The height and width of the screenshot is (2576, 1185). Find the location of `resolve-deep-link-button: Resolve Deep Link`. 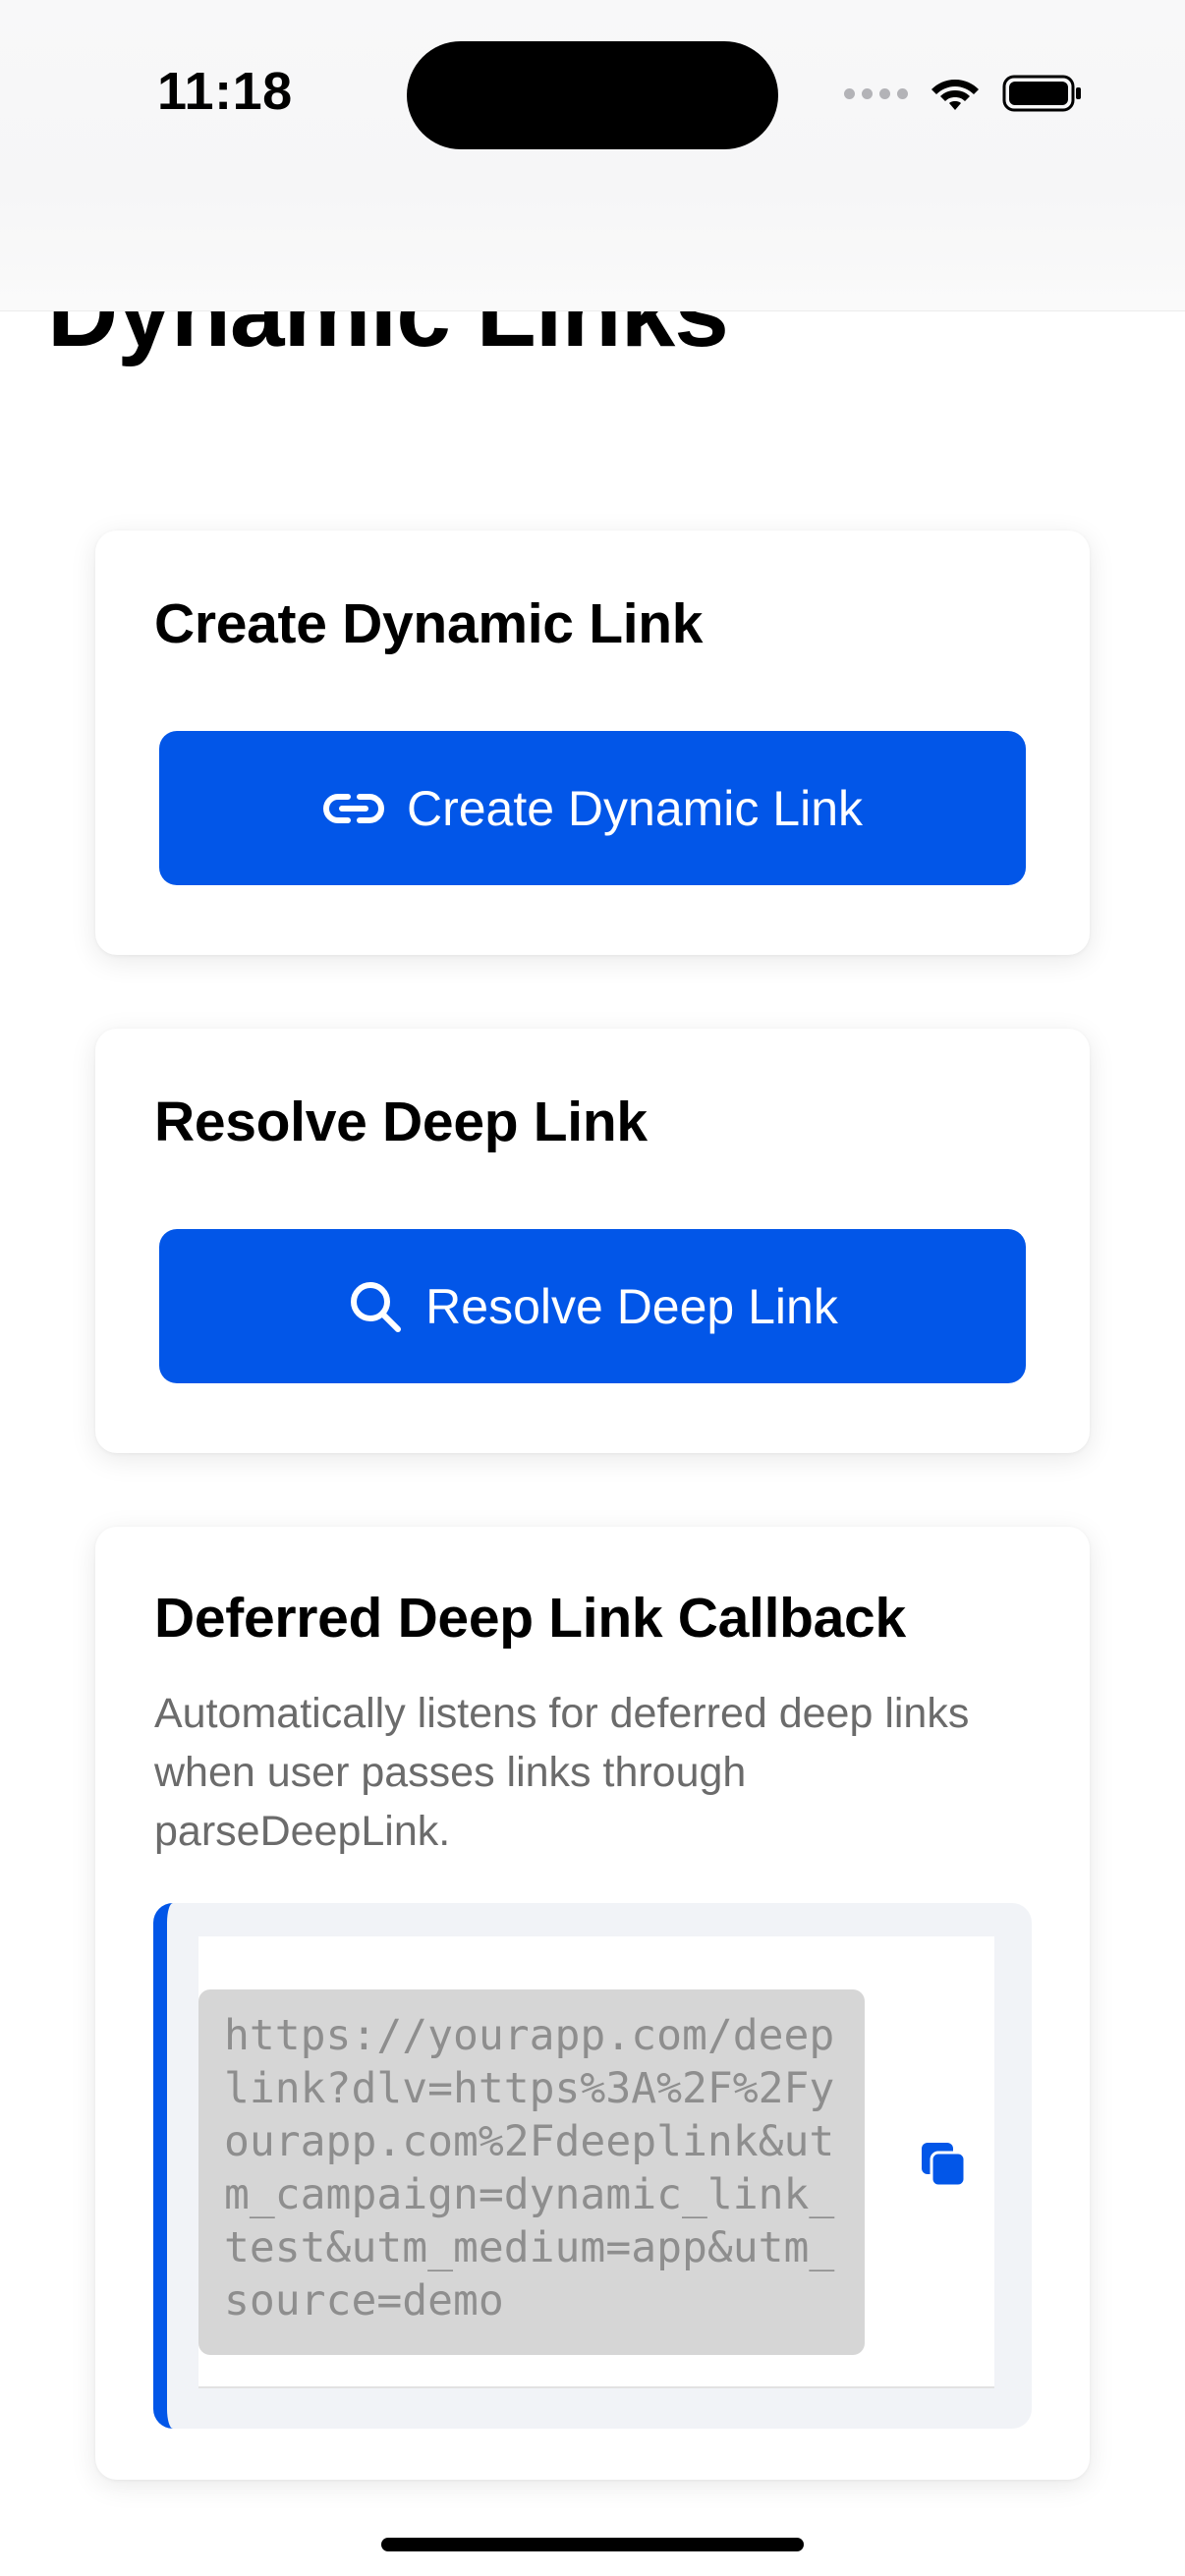

resolve-deep-link-button: Resolve Deep Link is located at coordinates (592, 1306).